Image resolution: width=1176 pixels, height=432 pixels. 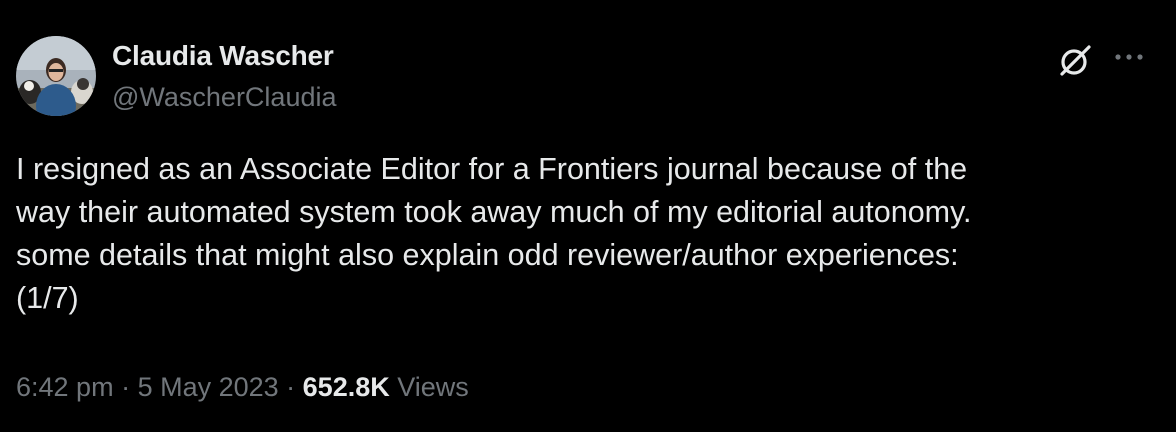 I want to click on grok-icon, so click(x=1075, y=61).